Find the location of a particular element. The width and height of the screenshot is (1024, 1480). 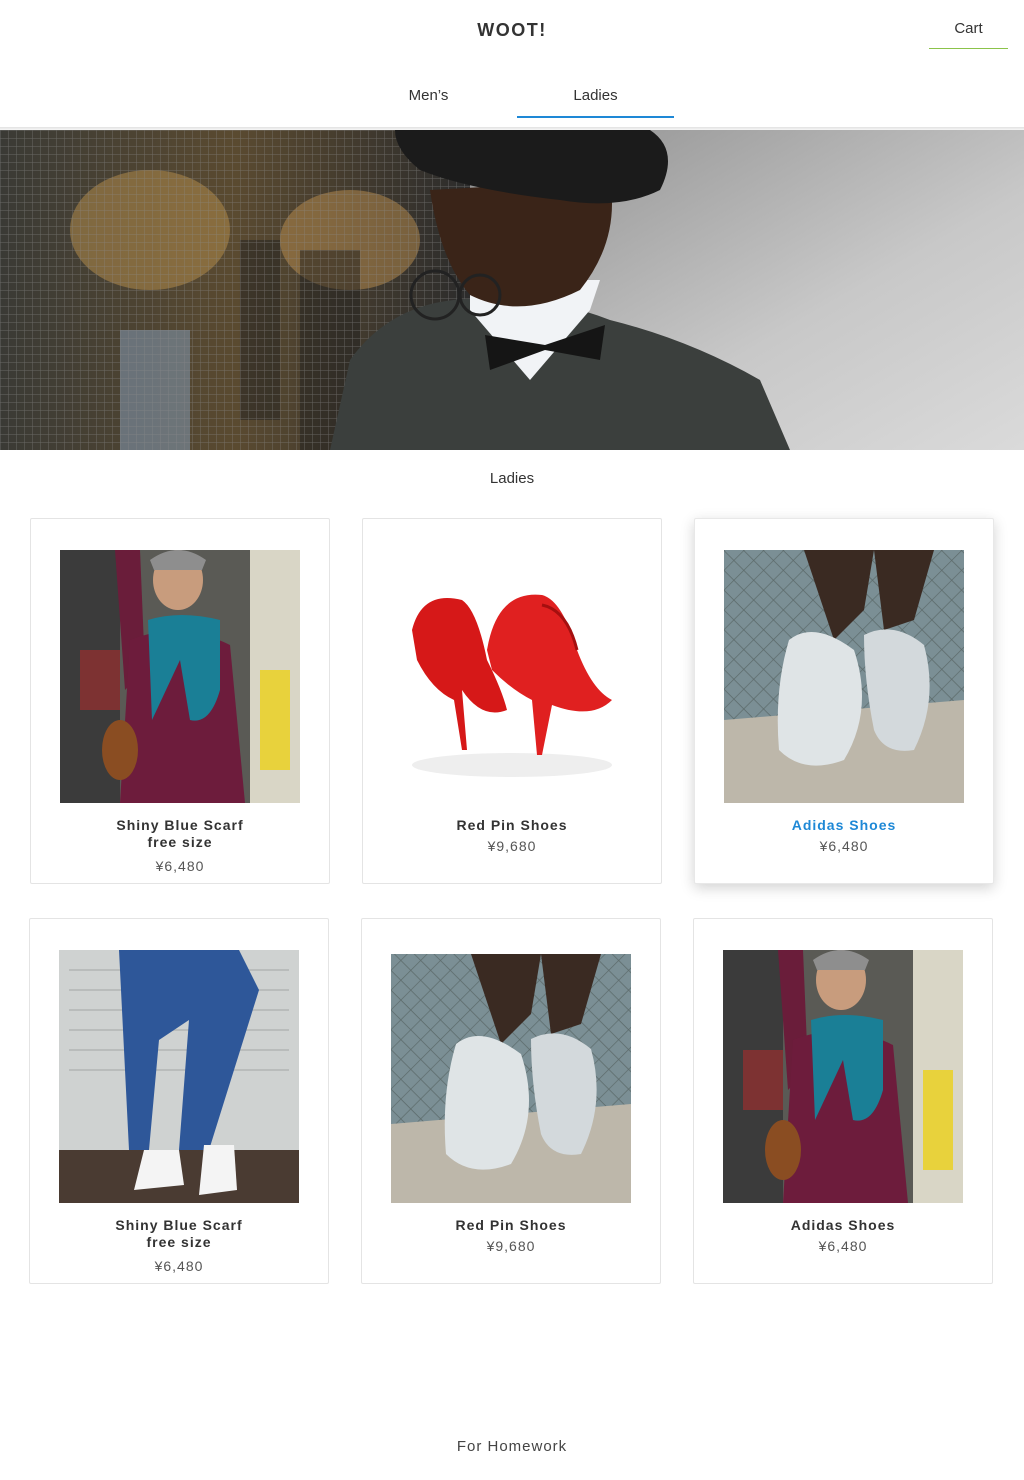

tab-mens: Men’s is located at coordinates (428, 98).